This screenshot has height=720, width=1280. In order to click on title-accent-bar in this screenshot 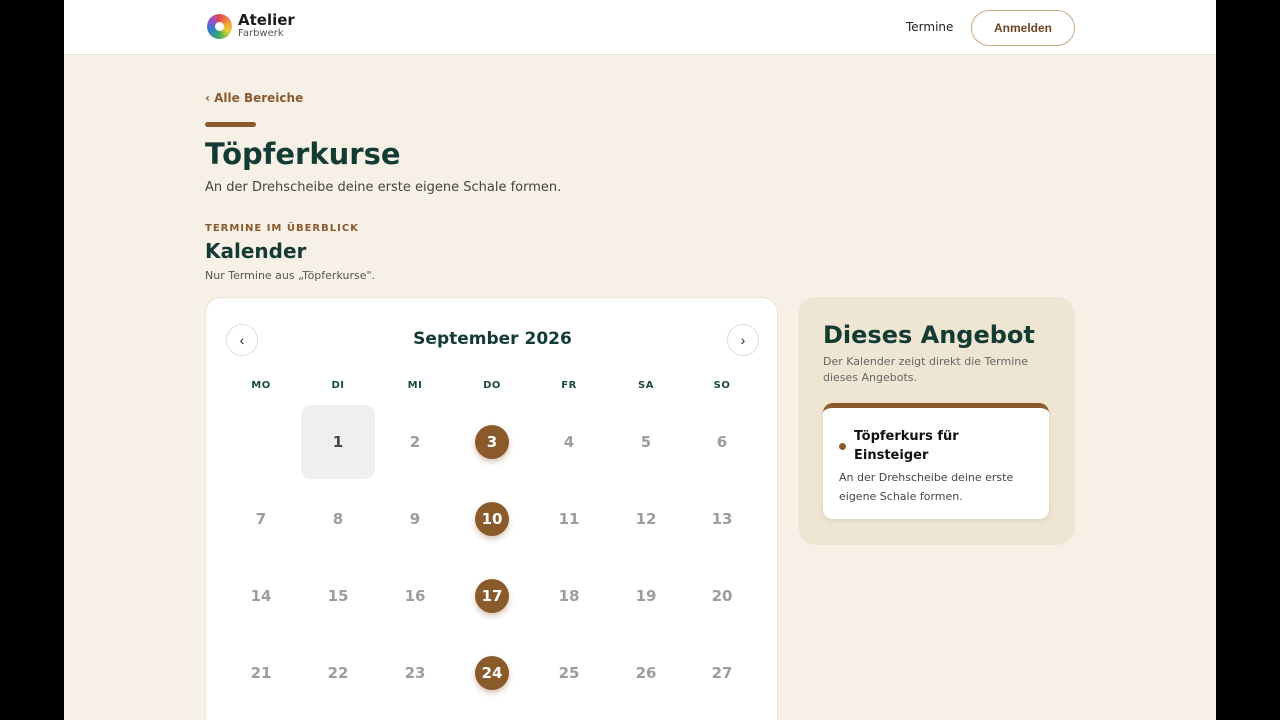, I will do `click(230, 124)`.